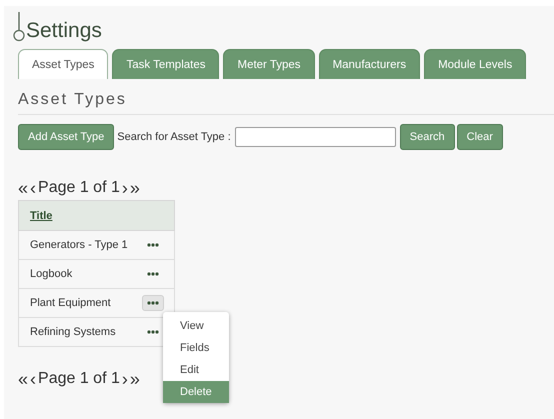  Describe the element at coordinates (196, 370) in the screenshot. I see `menu-item: Edit` at that location.